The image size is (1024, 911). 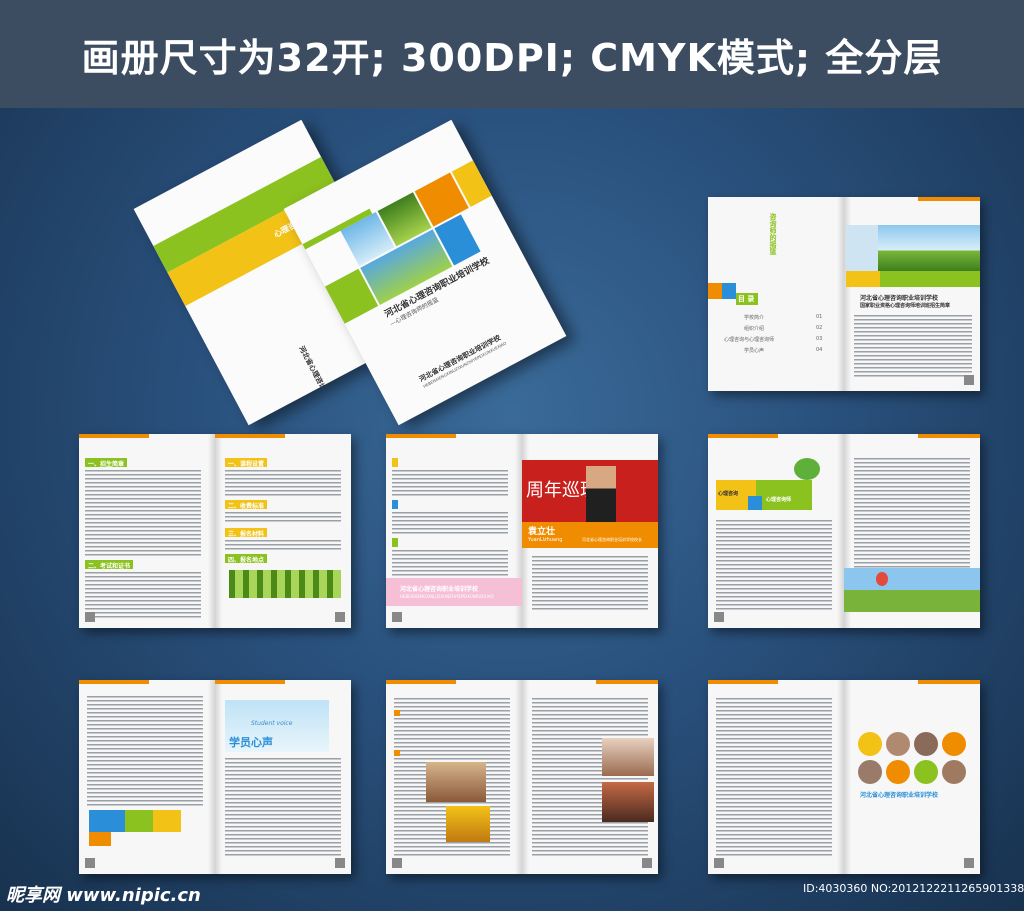 I want to click on tree-photo, so click(x=929, y=248).